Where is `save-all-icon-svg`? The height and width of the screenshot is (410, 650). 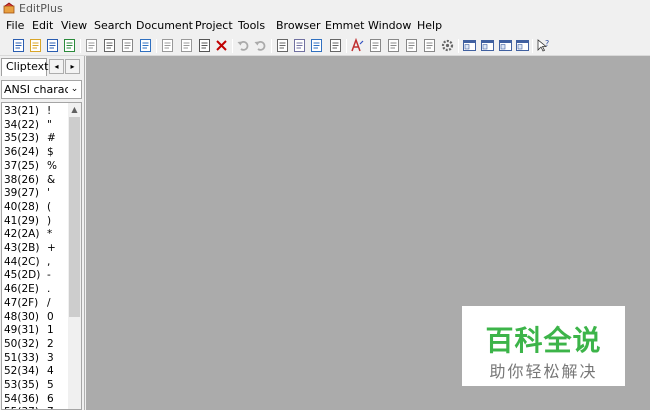
save-all-icon-svg is located at coordinates (69, 45).